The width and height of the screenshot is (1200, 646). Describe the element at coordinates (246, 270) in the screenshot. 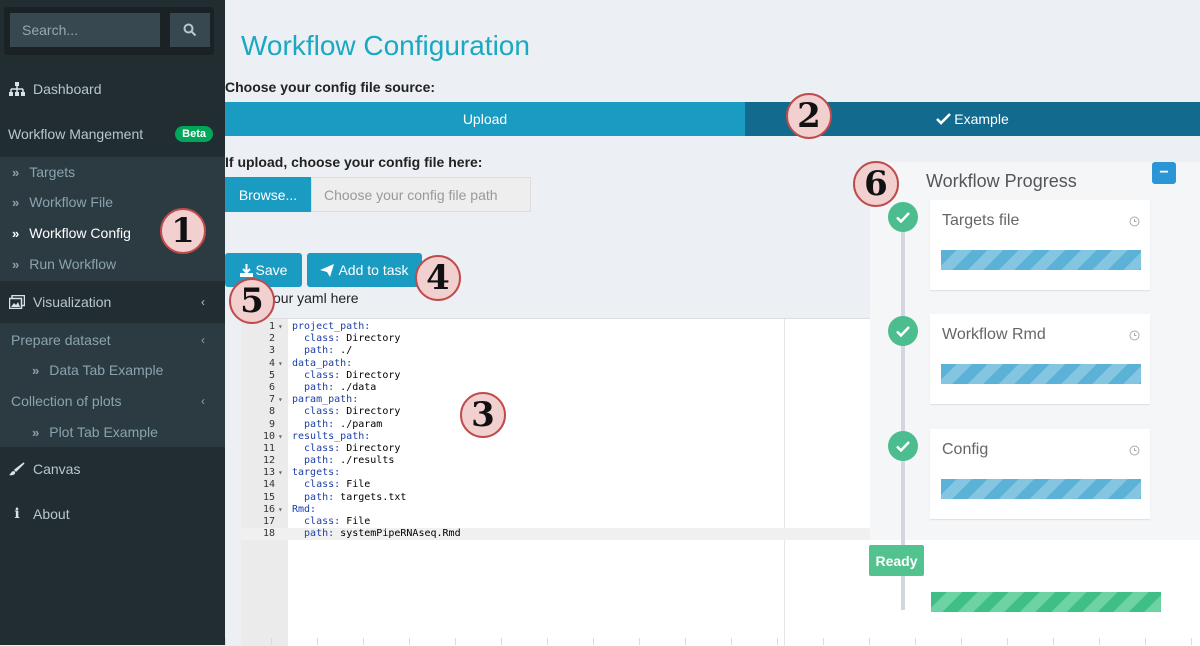

I see `download-icon` at that location.